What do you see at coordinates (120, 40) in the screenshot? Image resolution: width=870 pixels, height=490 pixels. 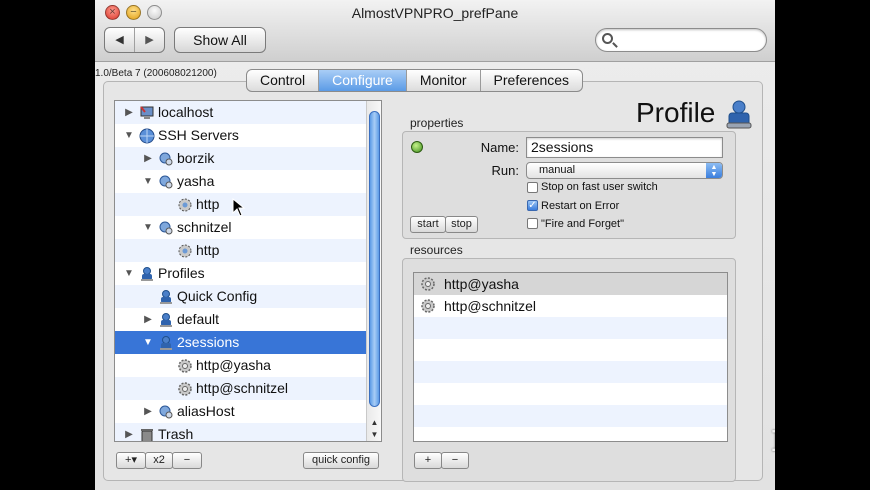 I see `back-arrow-icon: ◀` at bounding box center [120, 40].